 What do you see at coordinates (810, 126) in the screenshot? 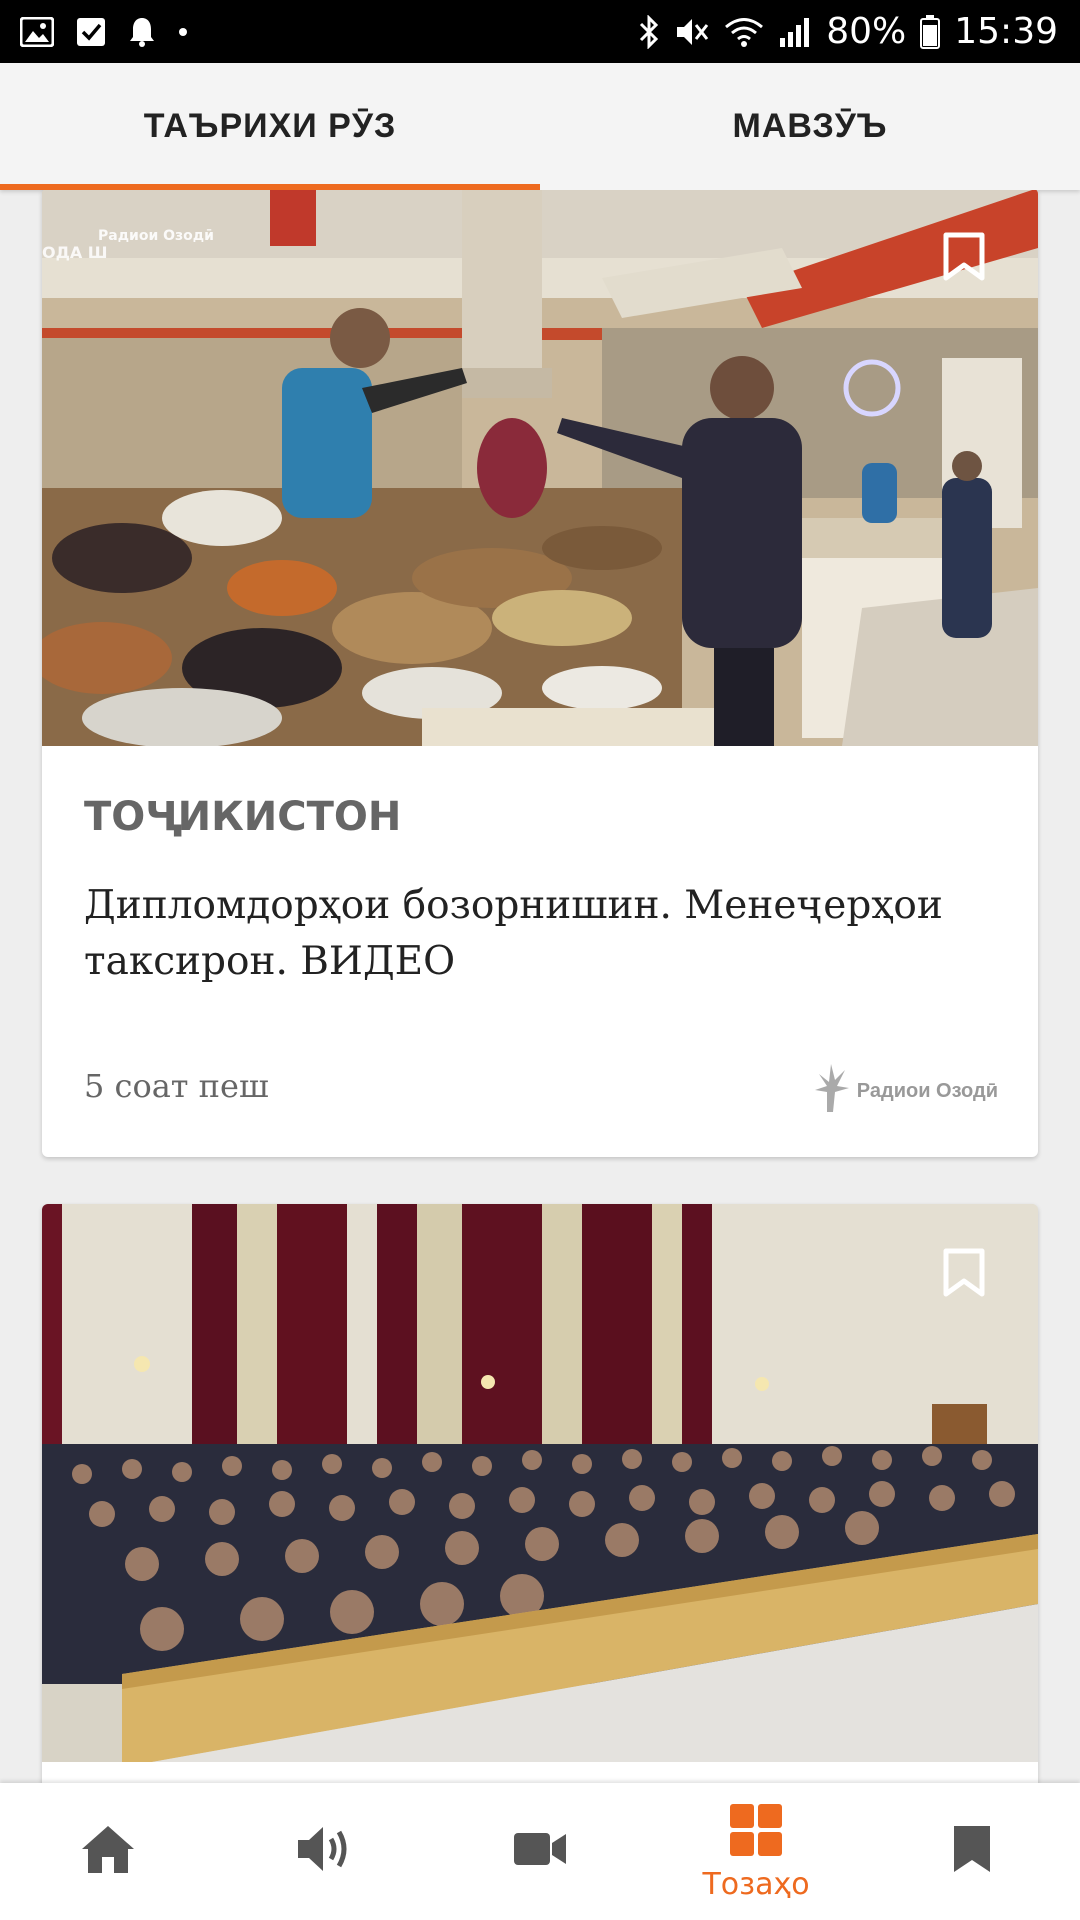
I see `tab-topics: МАВЗӮЪ` at bounding box center [810, 126].